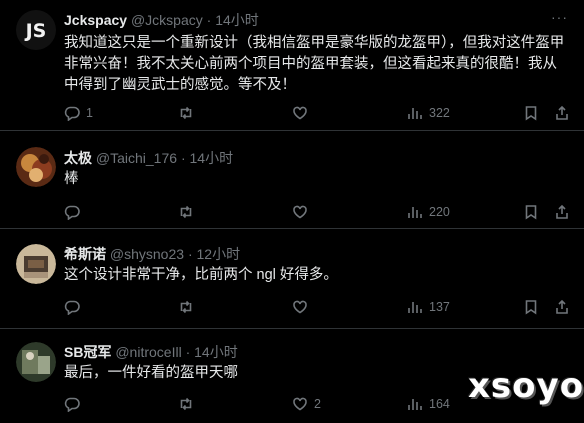  I want to click on tweet-header: SB冠军 @nitroceIll · 14小时, so click(151, 352).